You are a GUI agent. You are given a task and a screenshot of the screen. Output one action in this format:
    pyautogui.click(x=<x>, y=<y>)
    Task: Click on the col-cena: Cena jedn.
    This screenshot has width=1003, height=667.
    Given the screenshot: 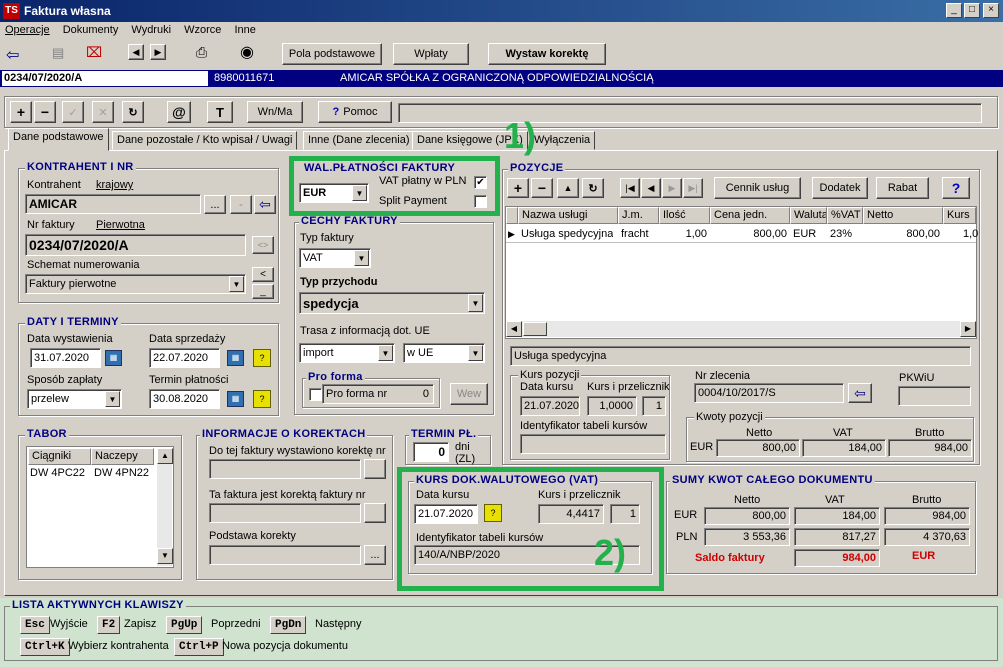 What is the action you would take?
    pyautogui.click(x=750, y=215)
    